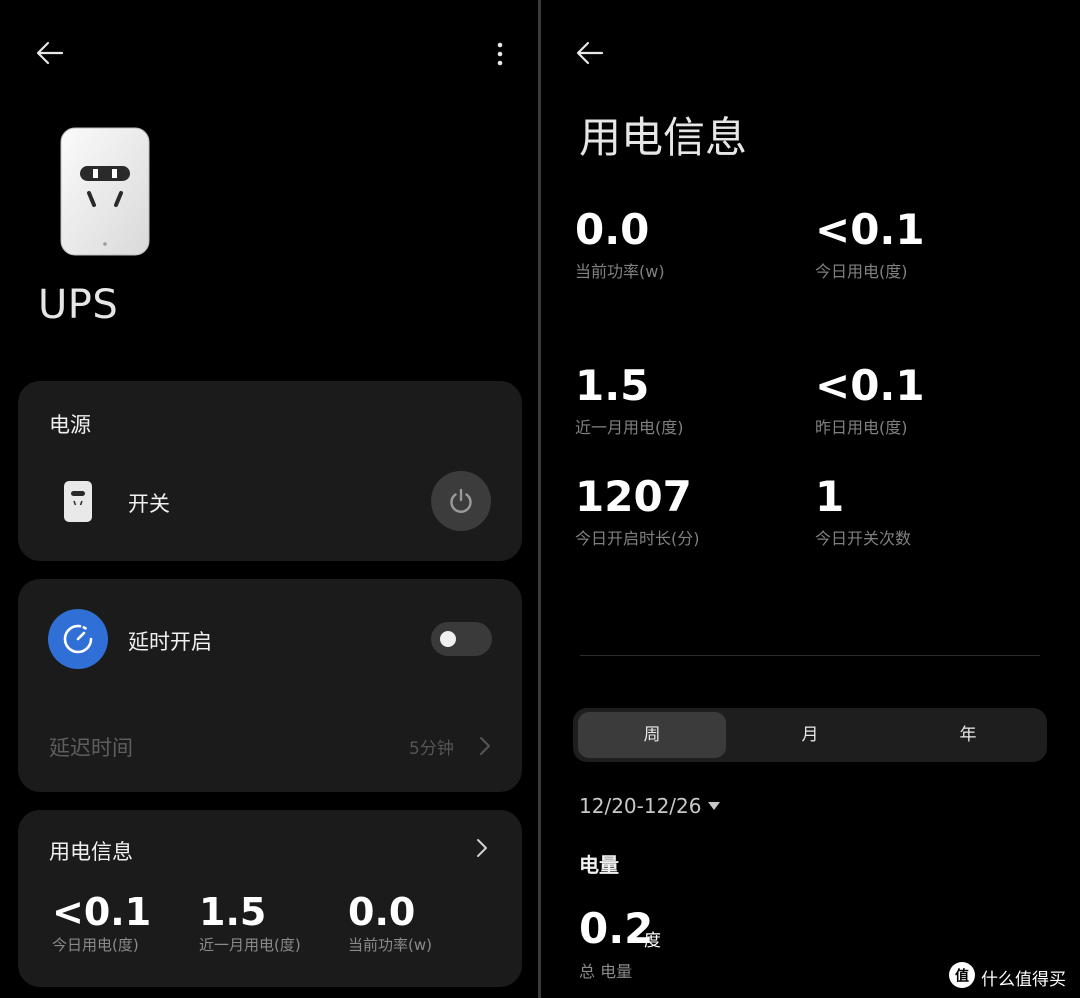 The width and height of the screenshot is (1080, 998). What do you see at coordinates (105, 191) in the screenshot?
I see `smart-plug-image` at bounding box center [105, 191].